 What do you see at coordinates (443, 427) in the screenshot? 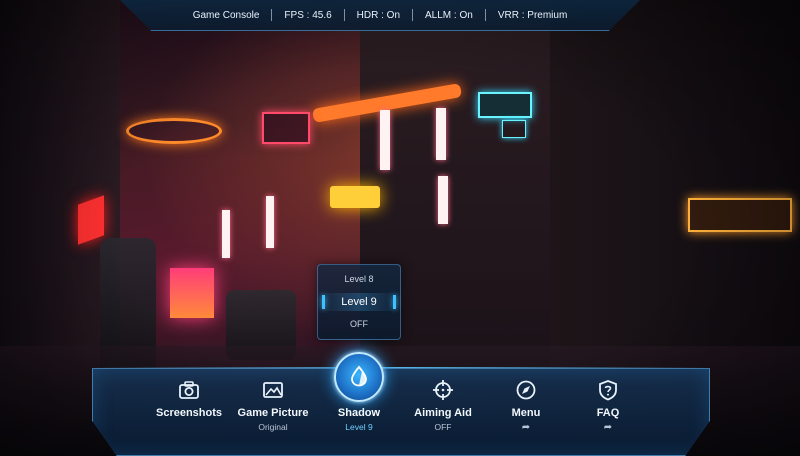
I see `aiming-aid-value: OFF` at bounding box center [443, 427].